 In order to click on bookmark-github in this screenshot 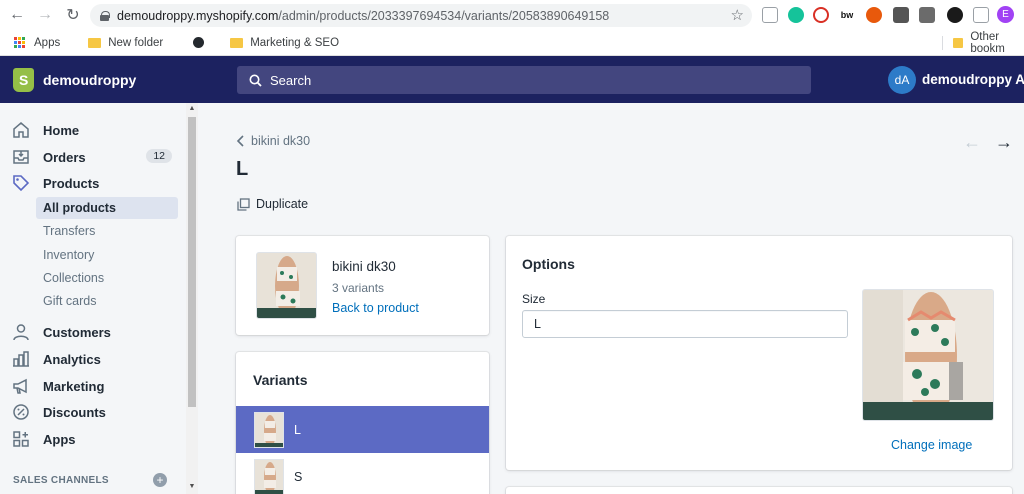, I will do `click(199, 42)`.